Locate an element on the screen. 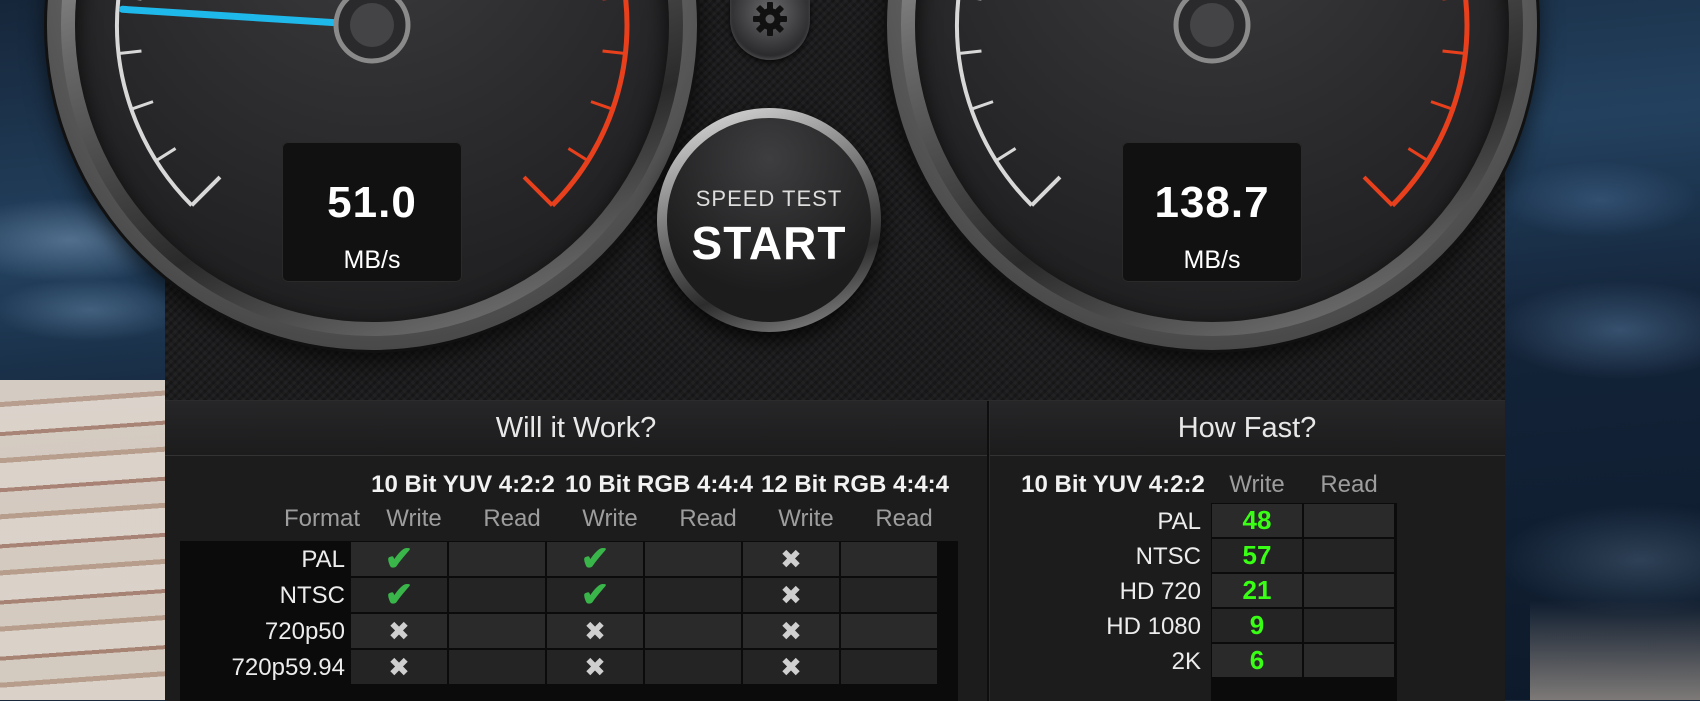 Image resolution: width=1700 pixels, height=701 pixels. start-speed-test-button: SPEED TEST START is located at coordinates (769, 220).